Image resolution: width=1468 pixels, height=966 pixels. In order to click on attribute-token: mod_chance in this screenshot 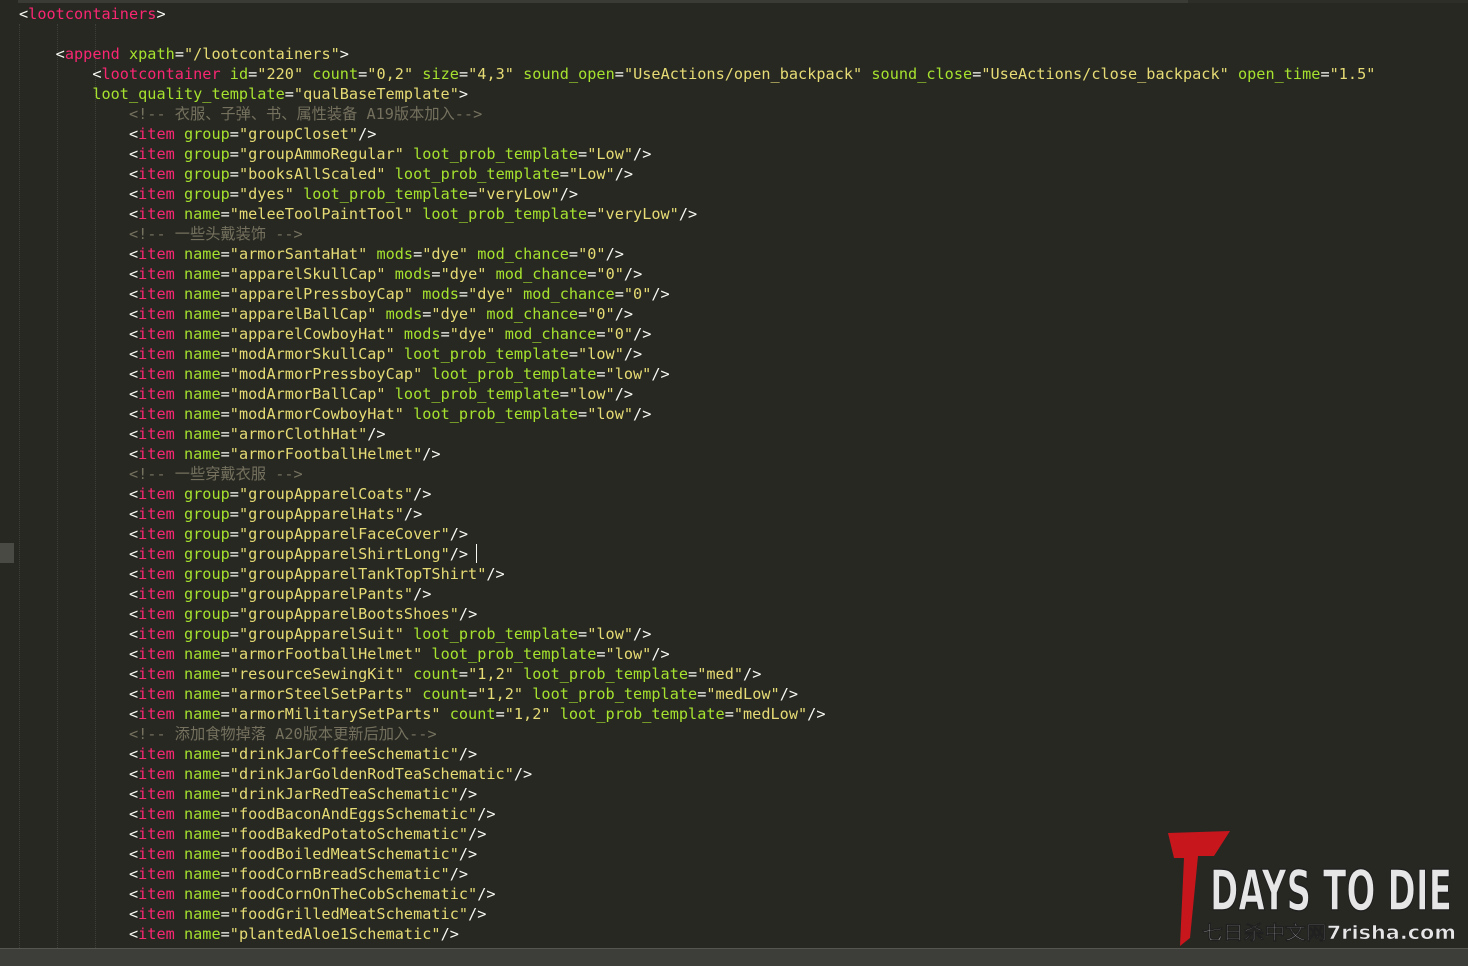, I will do `click(523, 254)`.